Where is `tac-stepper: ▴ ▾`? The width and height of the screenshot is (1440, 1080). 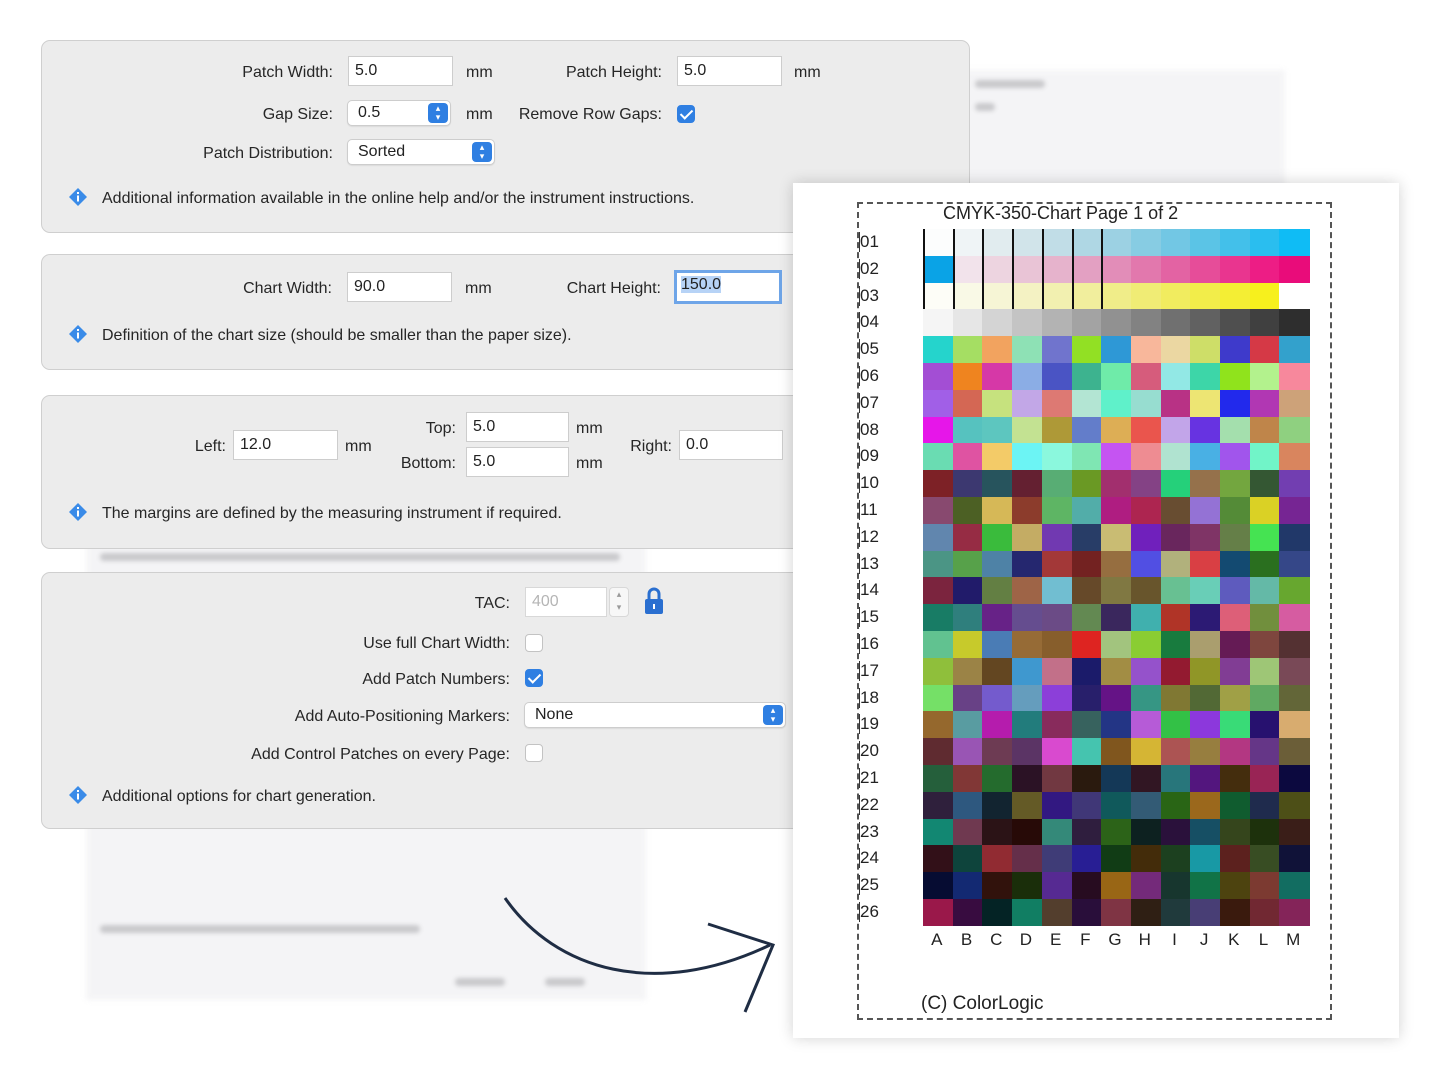
tac-stepper: ▴ ▾ is located at coordinates (619, 602).